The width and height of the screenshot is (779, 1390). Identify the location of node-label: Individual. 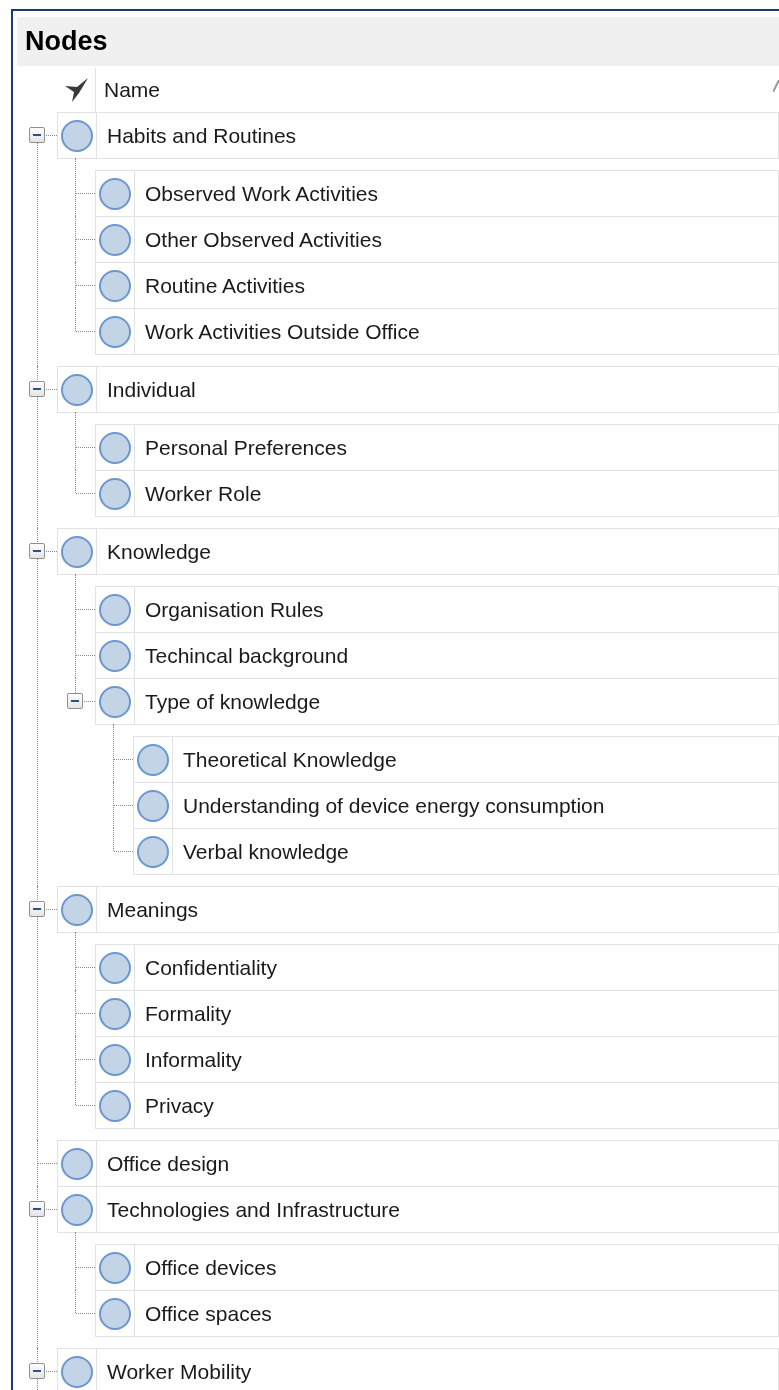
(151, 389).